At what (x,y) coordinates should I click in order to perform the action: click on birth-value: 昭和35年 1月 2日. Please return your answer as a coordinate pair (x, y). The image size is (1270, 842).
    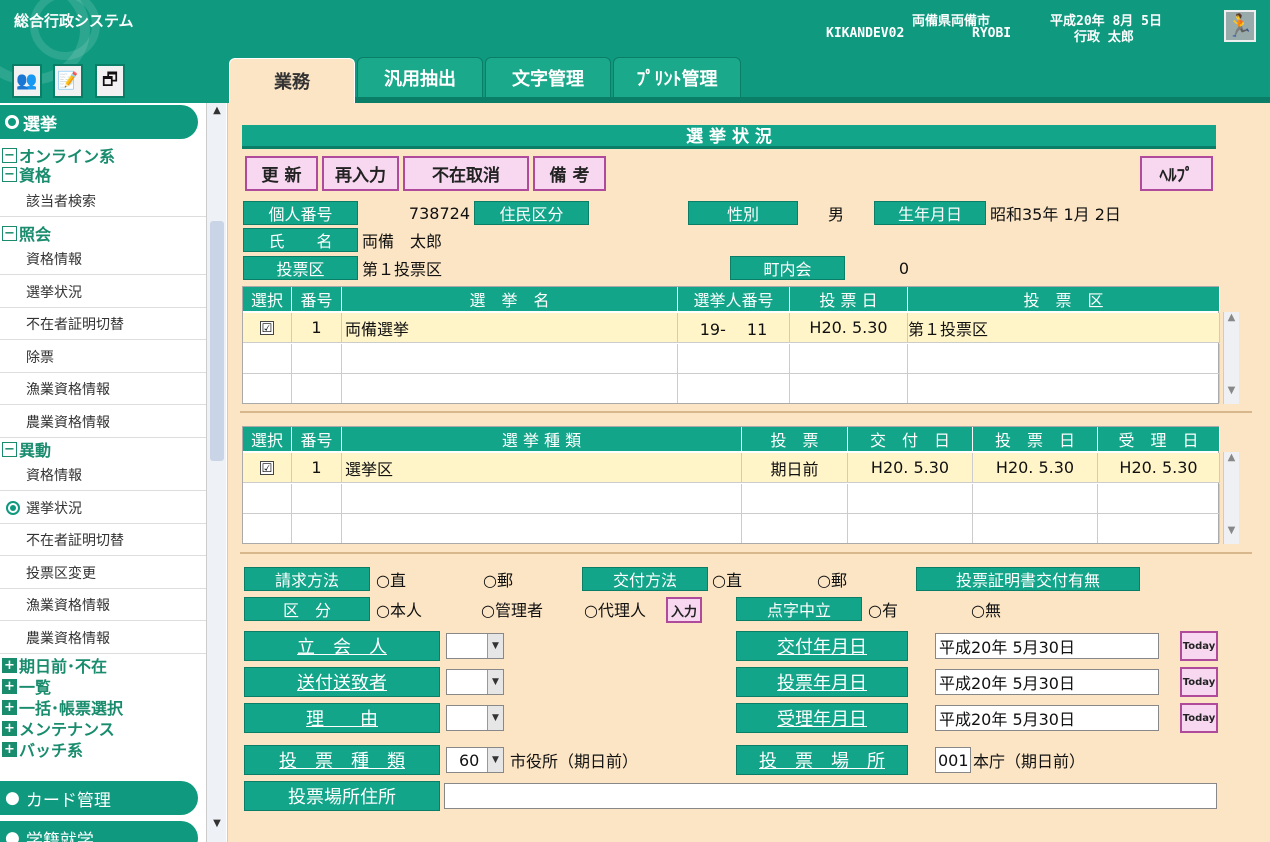
    Looking at the image, I should click on (1055, 214).